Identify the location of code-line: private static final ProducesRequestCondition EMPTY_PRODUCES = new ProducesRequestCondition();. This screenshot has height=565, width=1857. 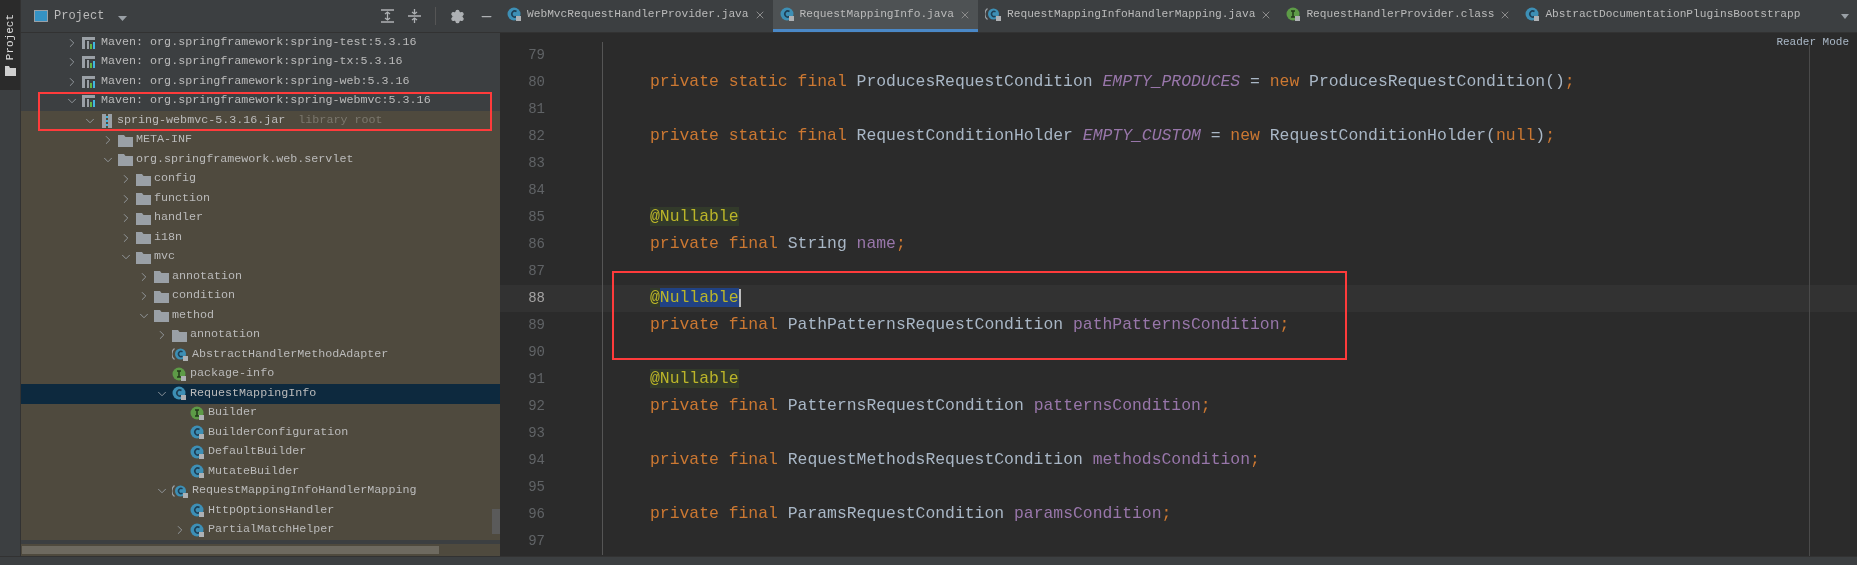
(1112, 82).